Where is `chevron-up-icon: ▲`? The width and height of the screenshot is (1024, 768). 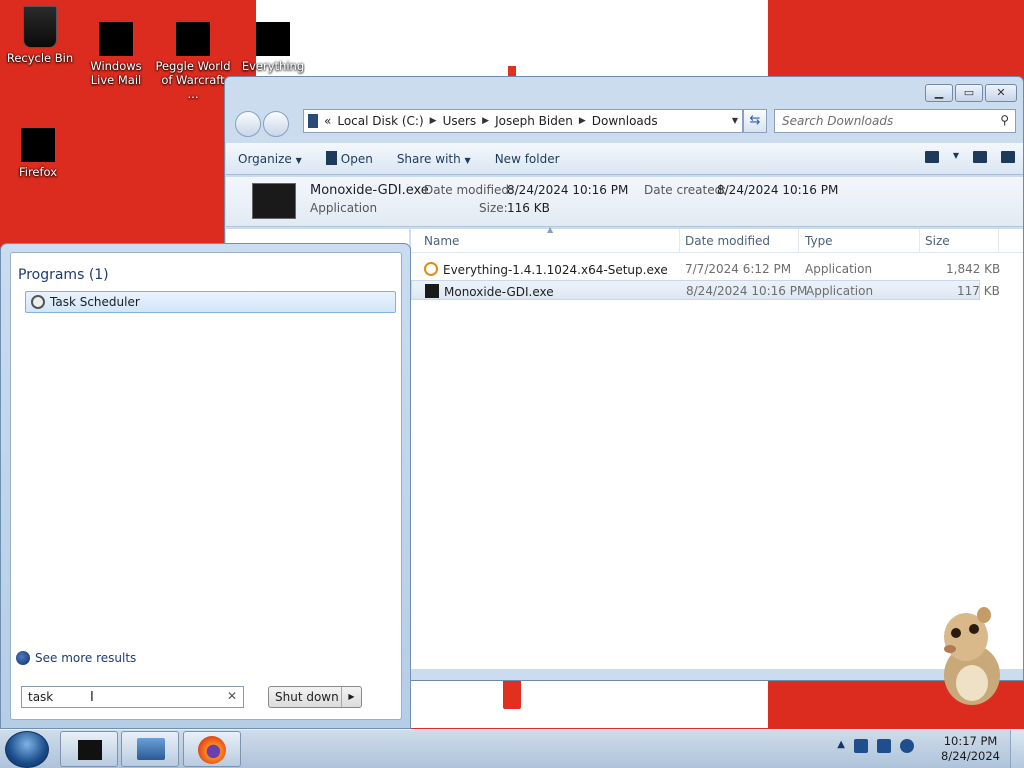 chevron-up-icon: ▲ is located at coordinates (841, 746).